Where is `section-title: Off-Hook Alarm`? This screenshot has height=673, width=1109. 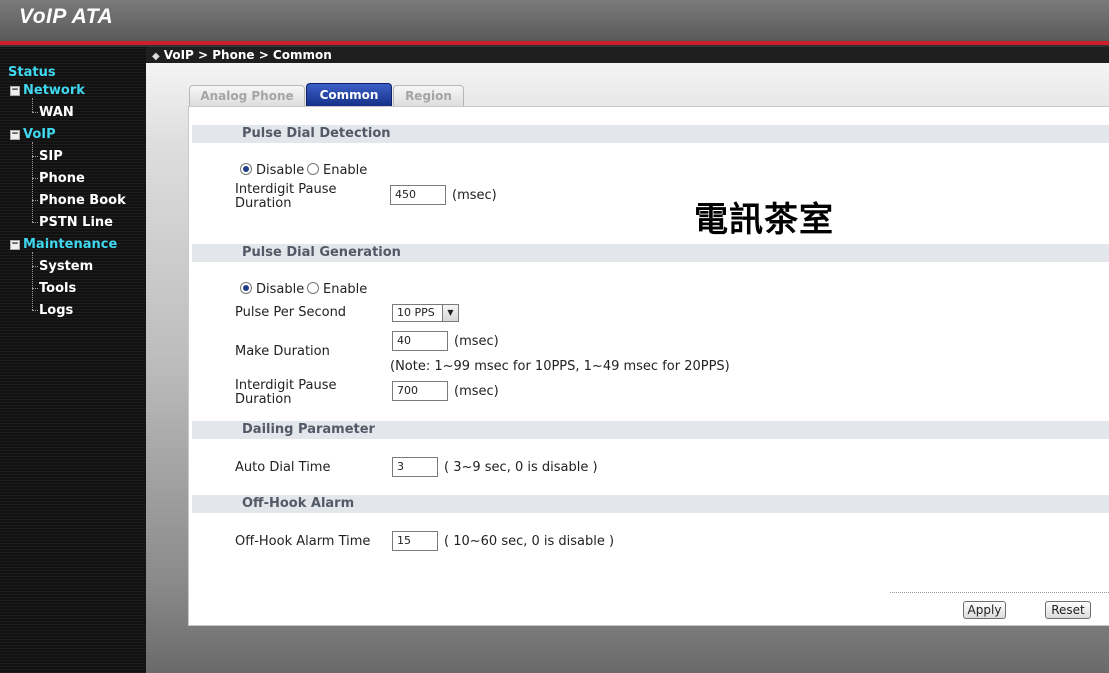 section-title: Off-Hook Alarm is located at coordinates (298, 503).